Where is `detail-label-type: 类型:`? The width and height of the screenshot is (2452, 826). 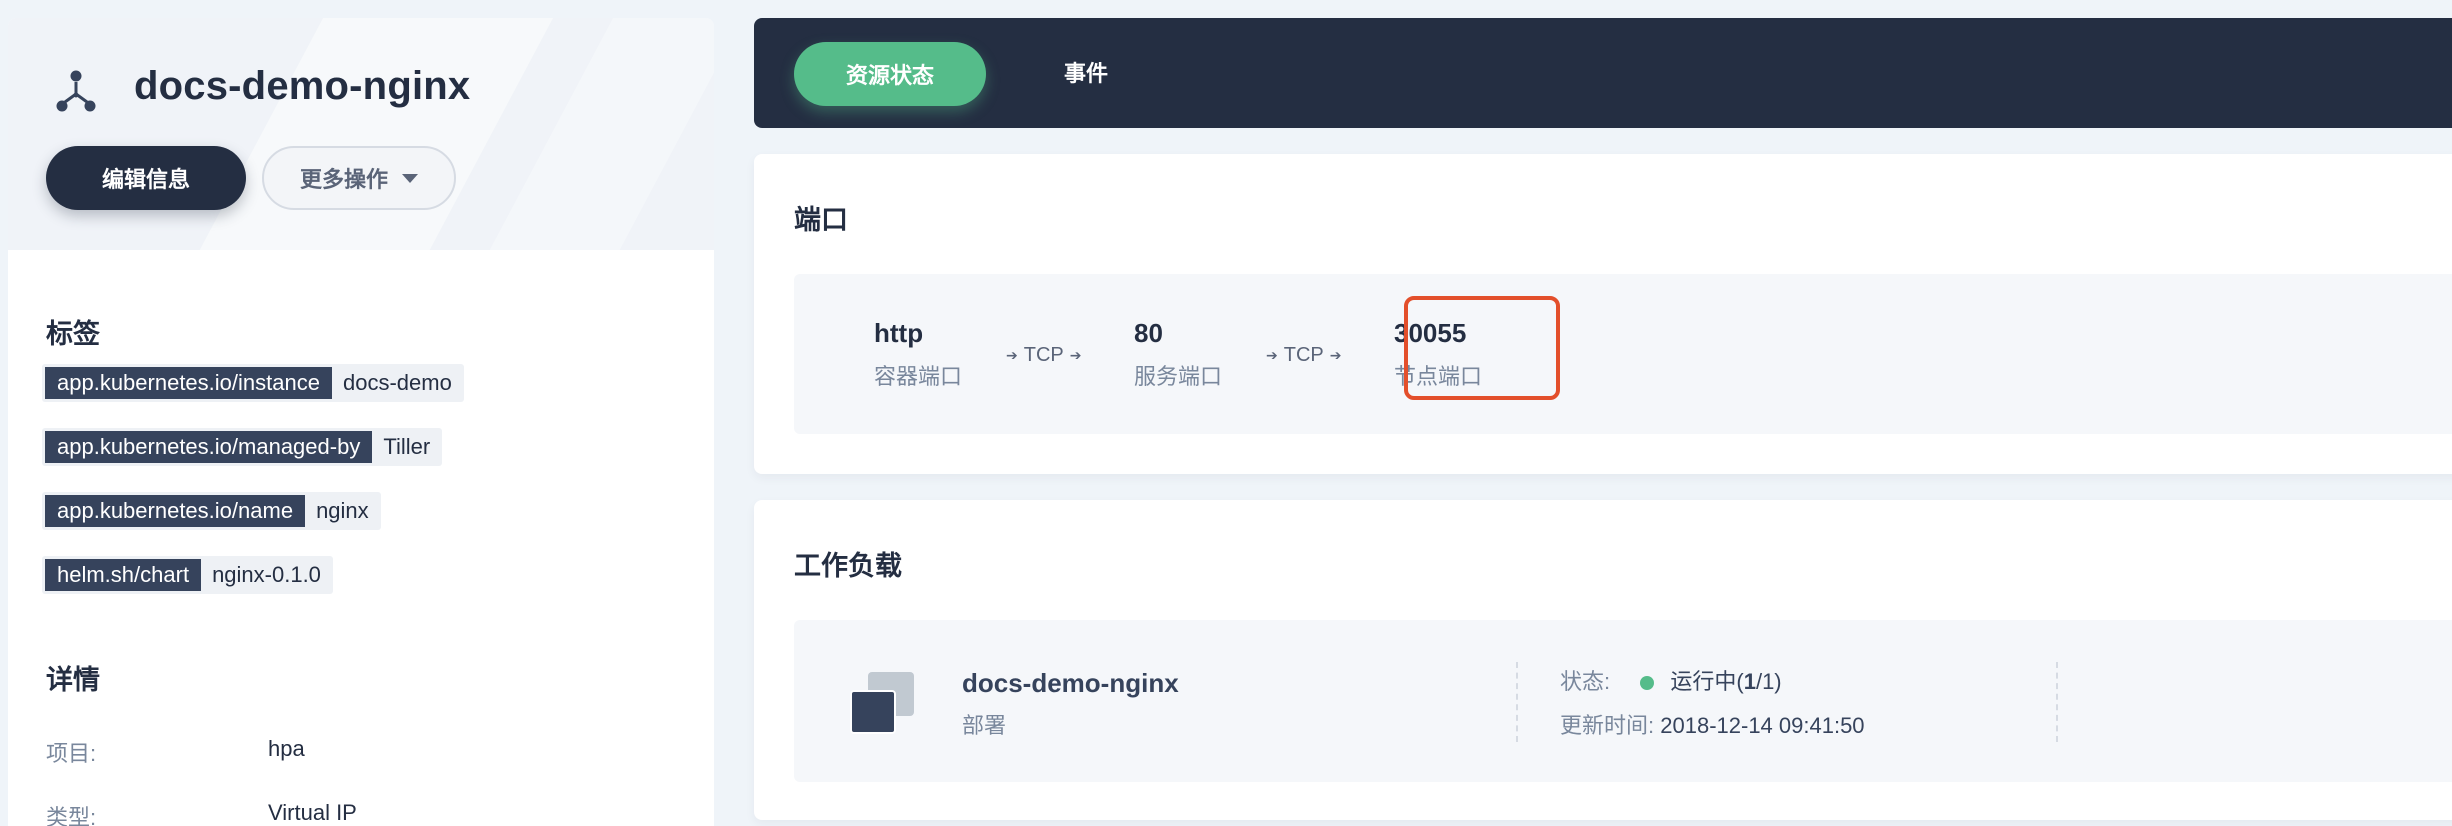
detail-label-type: 类型: is located at coordinates (71, 815).